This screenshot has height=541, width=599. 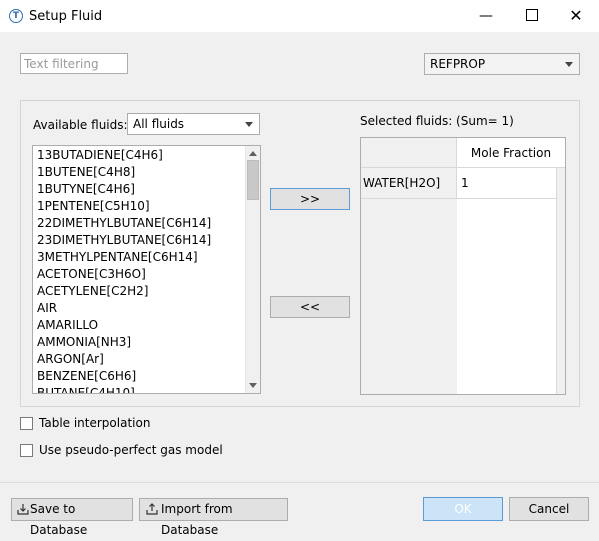 I want to click on app-logo-icon: T, so click(x=16, y=16).